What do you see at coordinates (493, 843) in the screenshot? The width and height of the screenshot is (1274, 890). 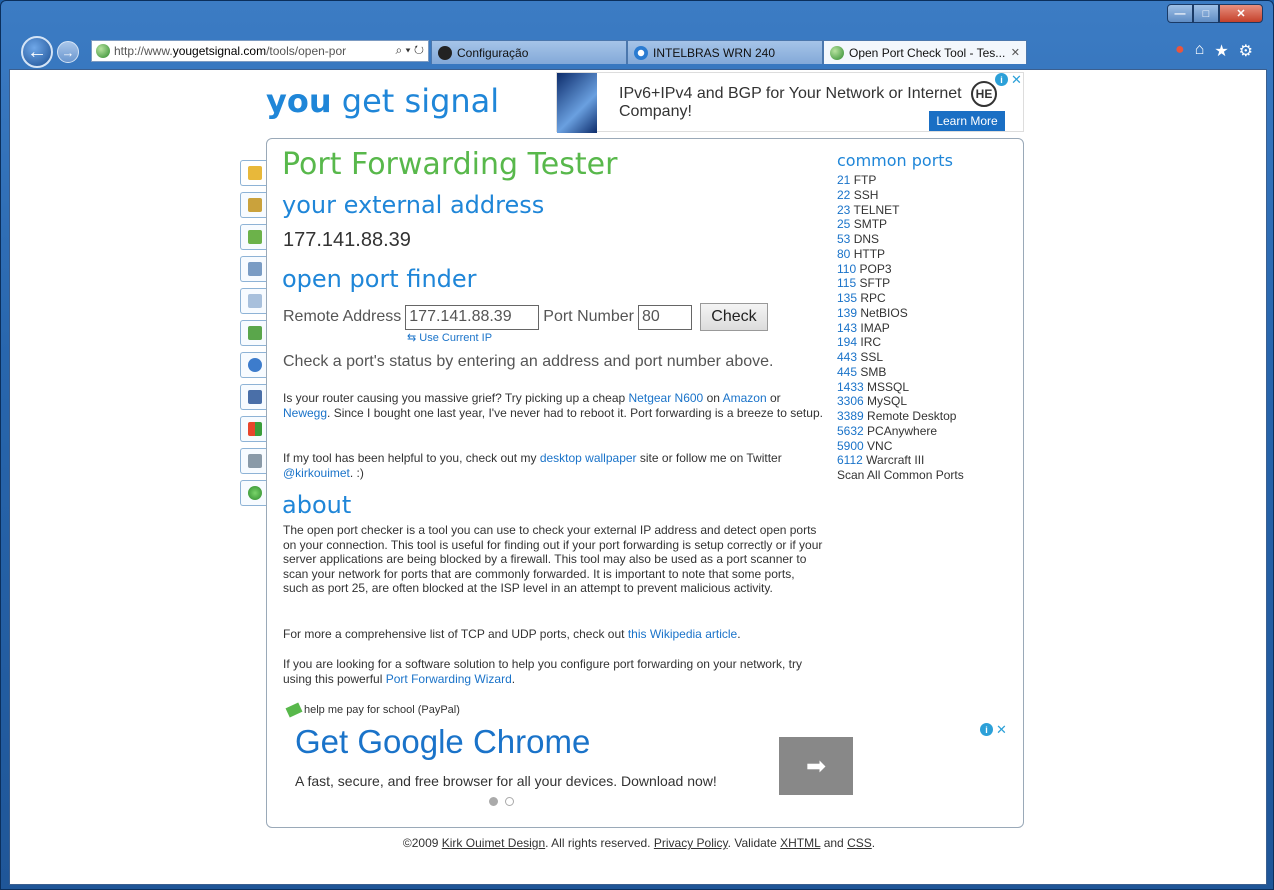 I see `author-link: Kirk Ouimet Design` at bounding box center [493, 843].